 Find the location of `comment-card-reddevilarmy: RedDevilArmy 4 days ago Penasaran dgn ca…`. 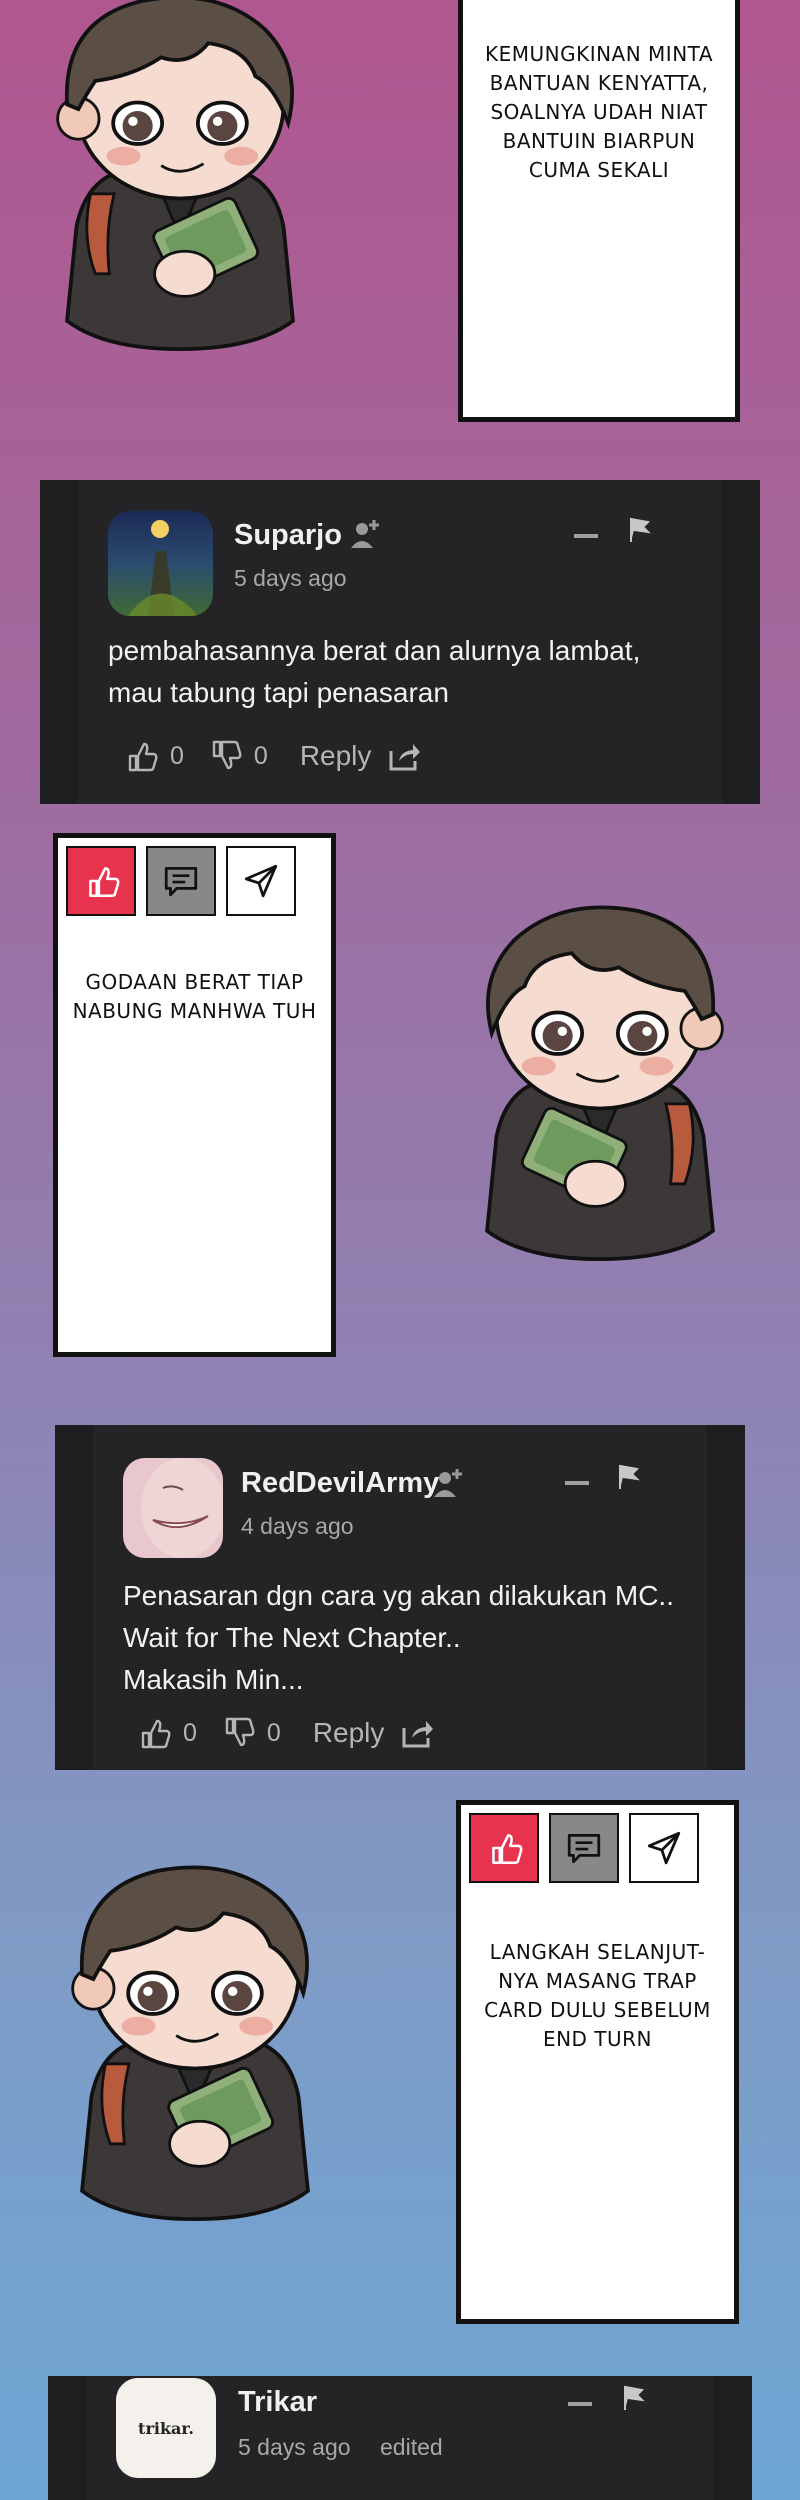

comment-card-reddevilarmy: RedDevilArmy 4 days ago Penasaran dgn ca… is located at coordinates (400, 1597).